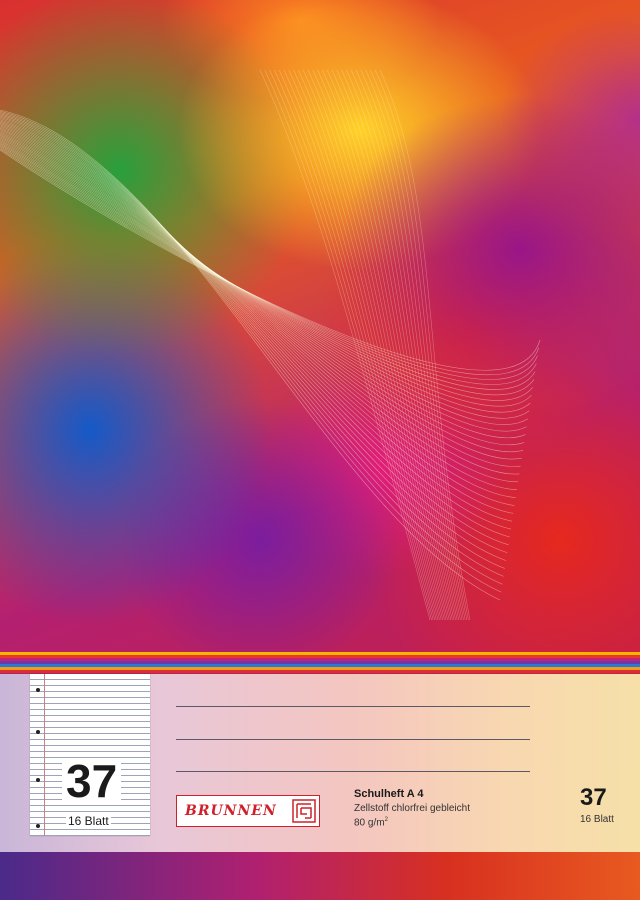 The height and width of the screenshot is (900, 640). I want to click on brand-logo: BRUNNEN, so click(248, 811).